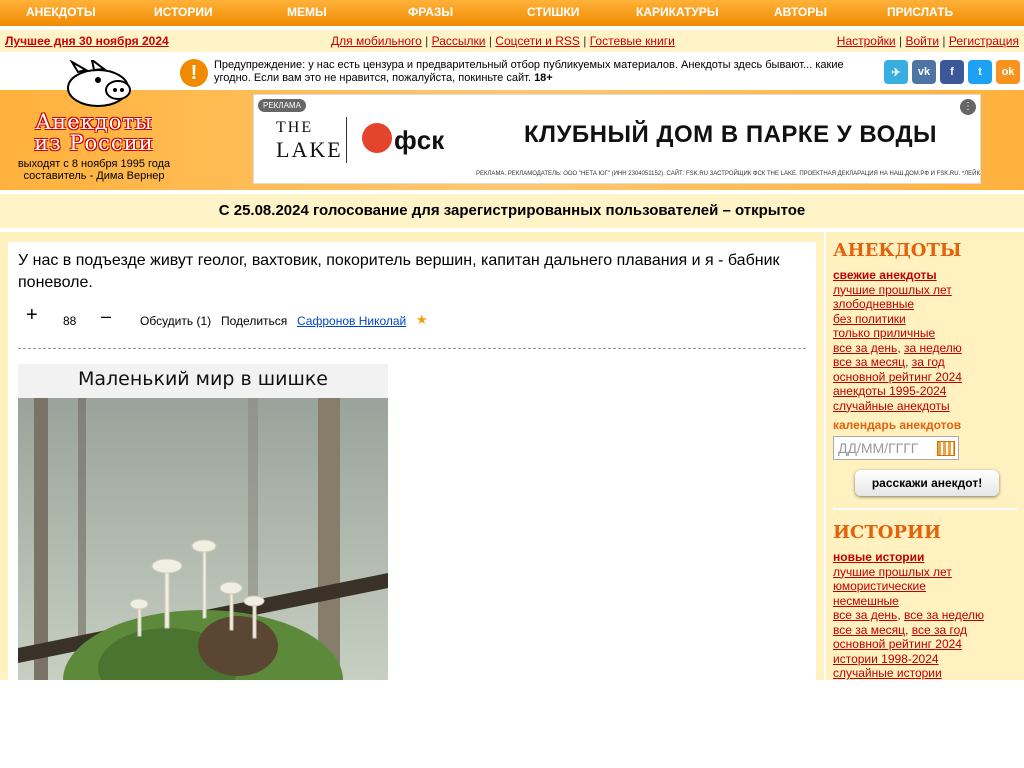 The width and height of the screenshot is (1024, 768). I want to click on tell-joke-button: расскажи анекдот!, so click(927, 483).